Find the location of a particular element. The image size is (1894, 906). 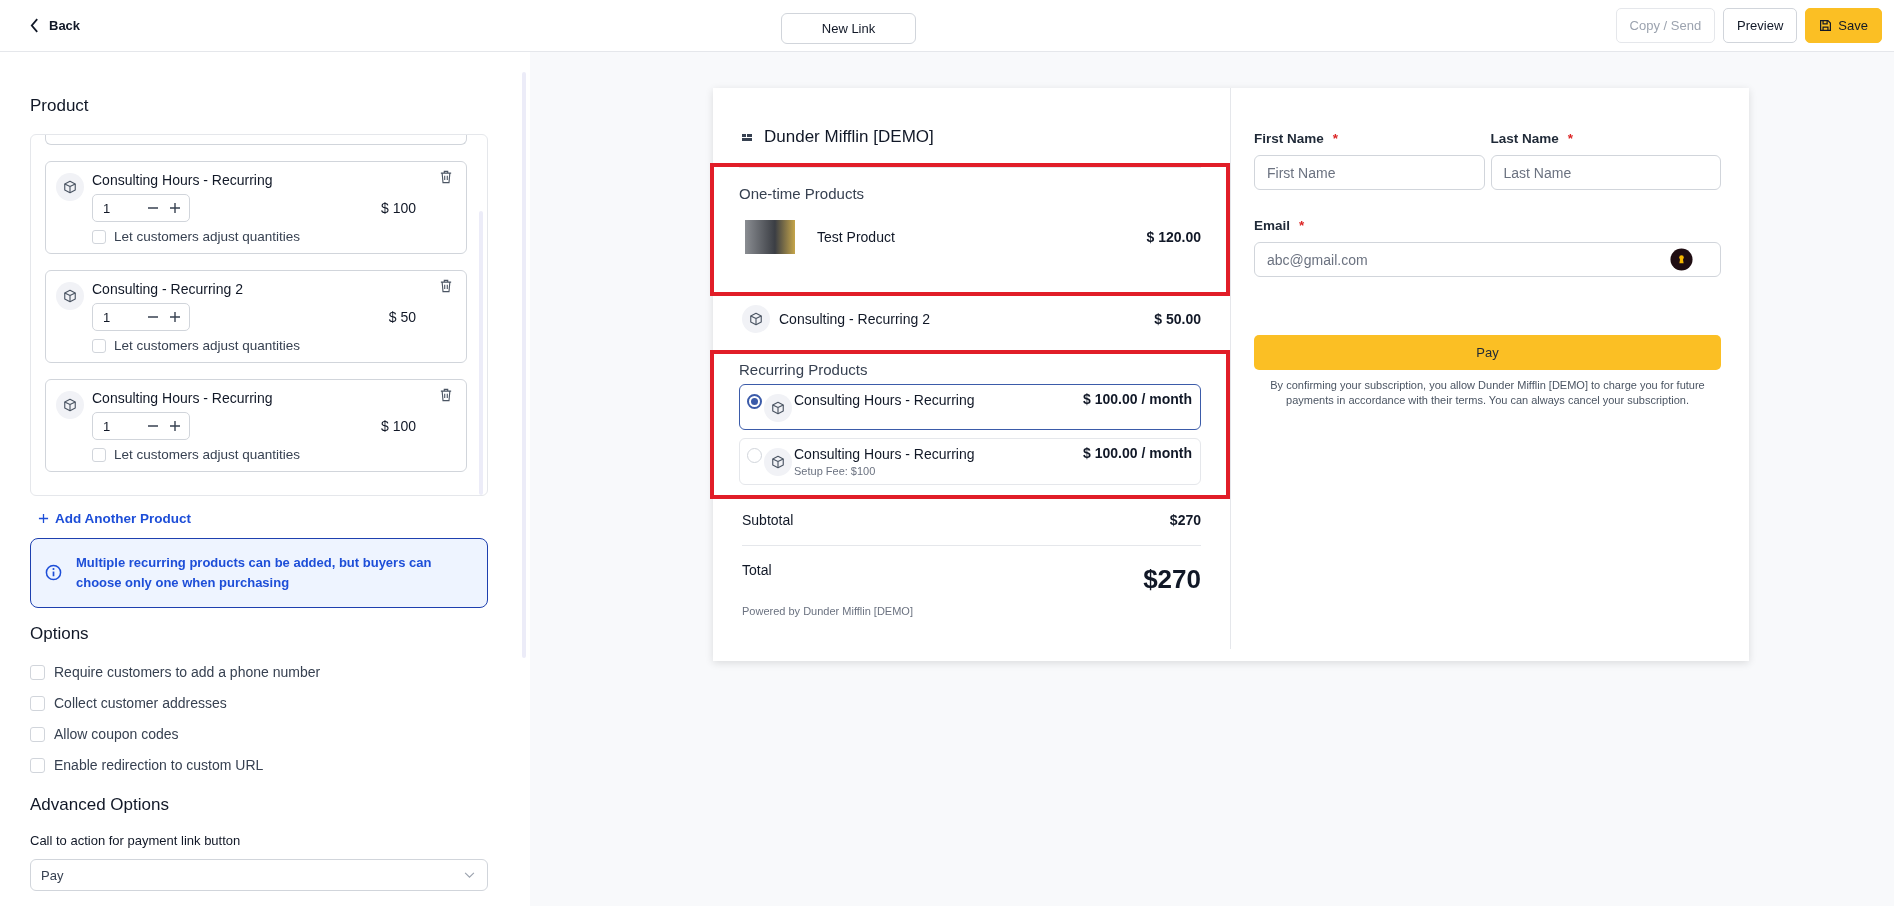

section-heading: Product is located at coordinates (59, 106).